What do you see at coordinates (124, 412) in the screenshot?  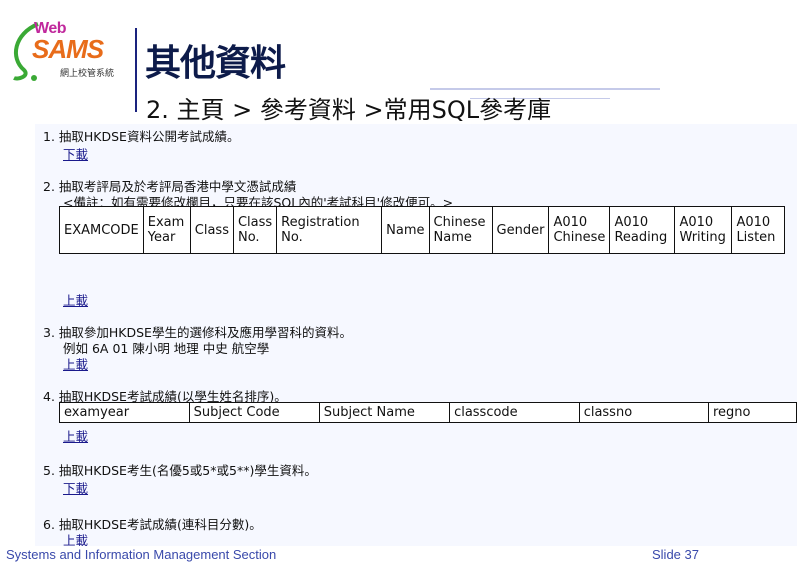 I see `table-cell: examyear` at bounding box center [124, 412].